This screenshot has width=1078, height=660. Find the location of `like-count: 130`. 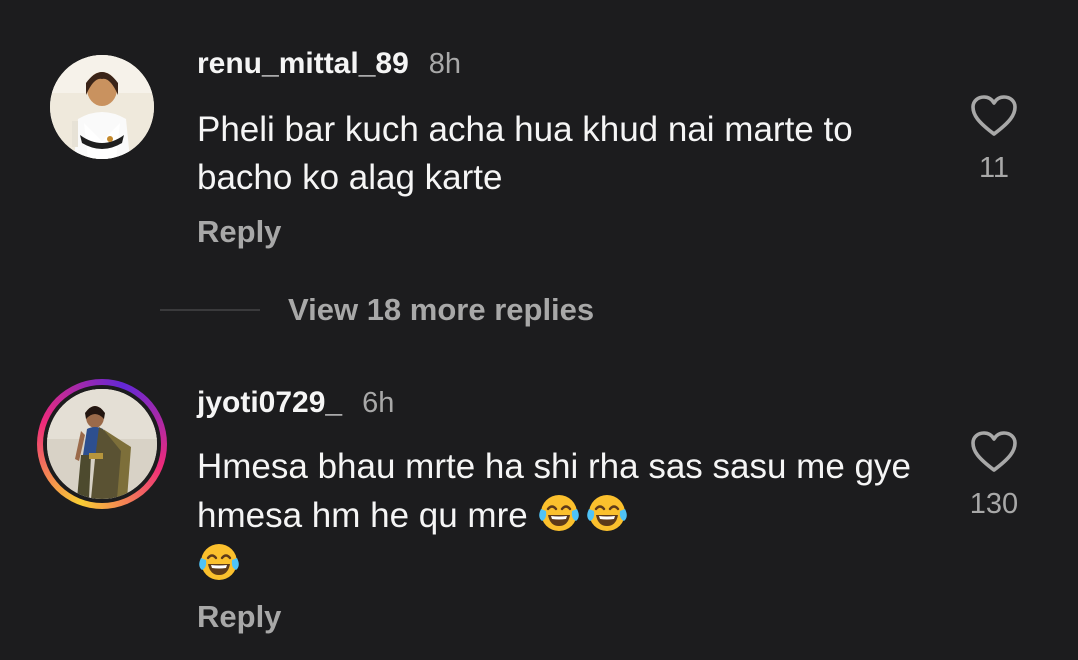

like-count: 130 is located at coordinates (994, 504).